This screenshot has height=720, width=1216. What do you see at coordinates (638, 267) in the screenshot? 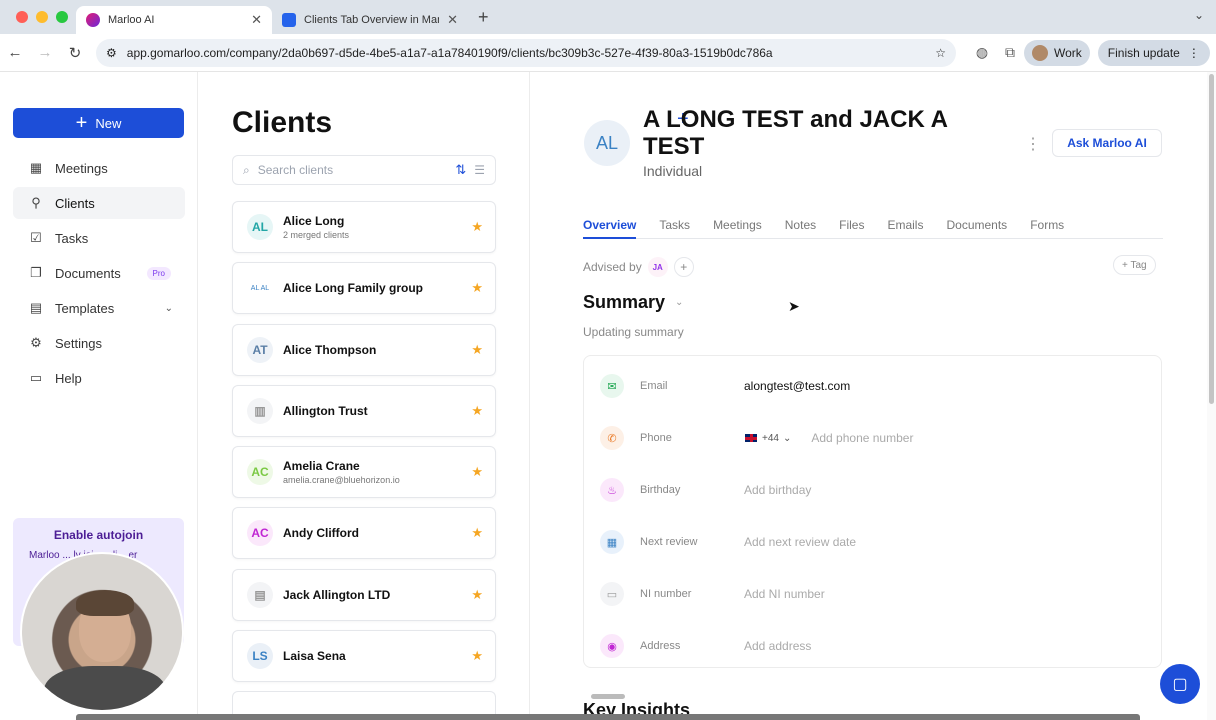
I see `advised-by: Advised by JA +` at bounding box center [638, 267].